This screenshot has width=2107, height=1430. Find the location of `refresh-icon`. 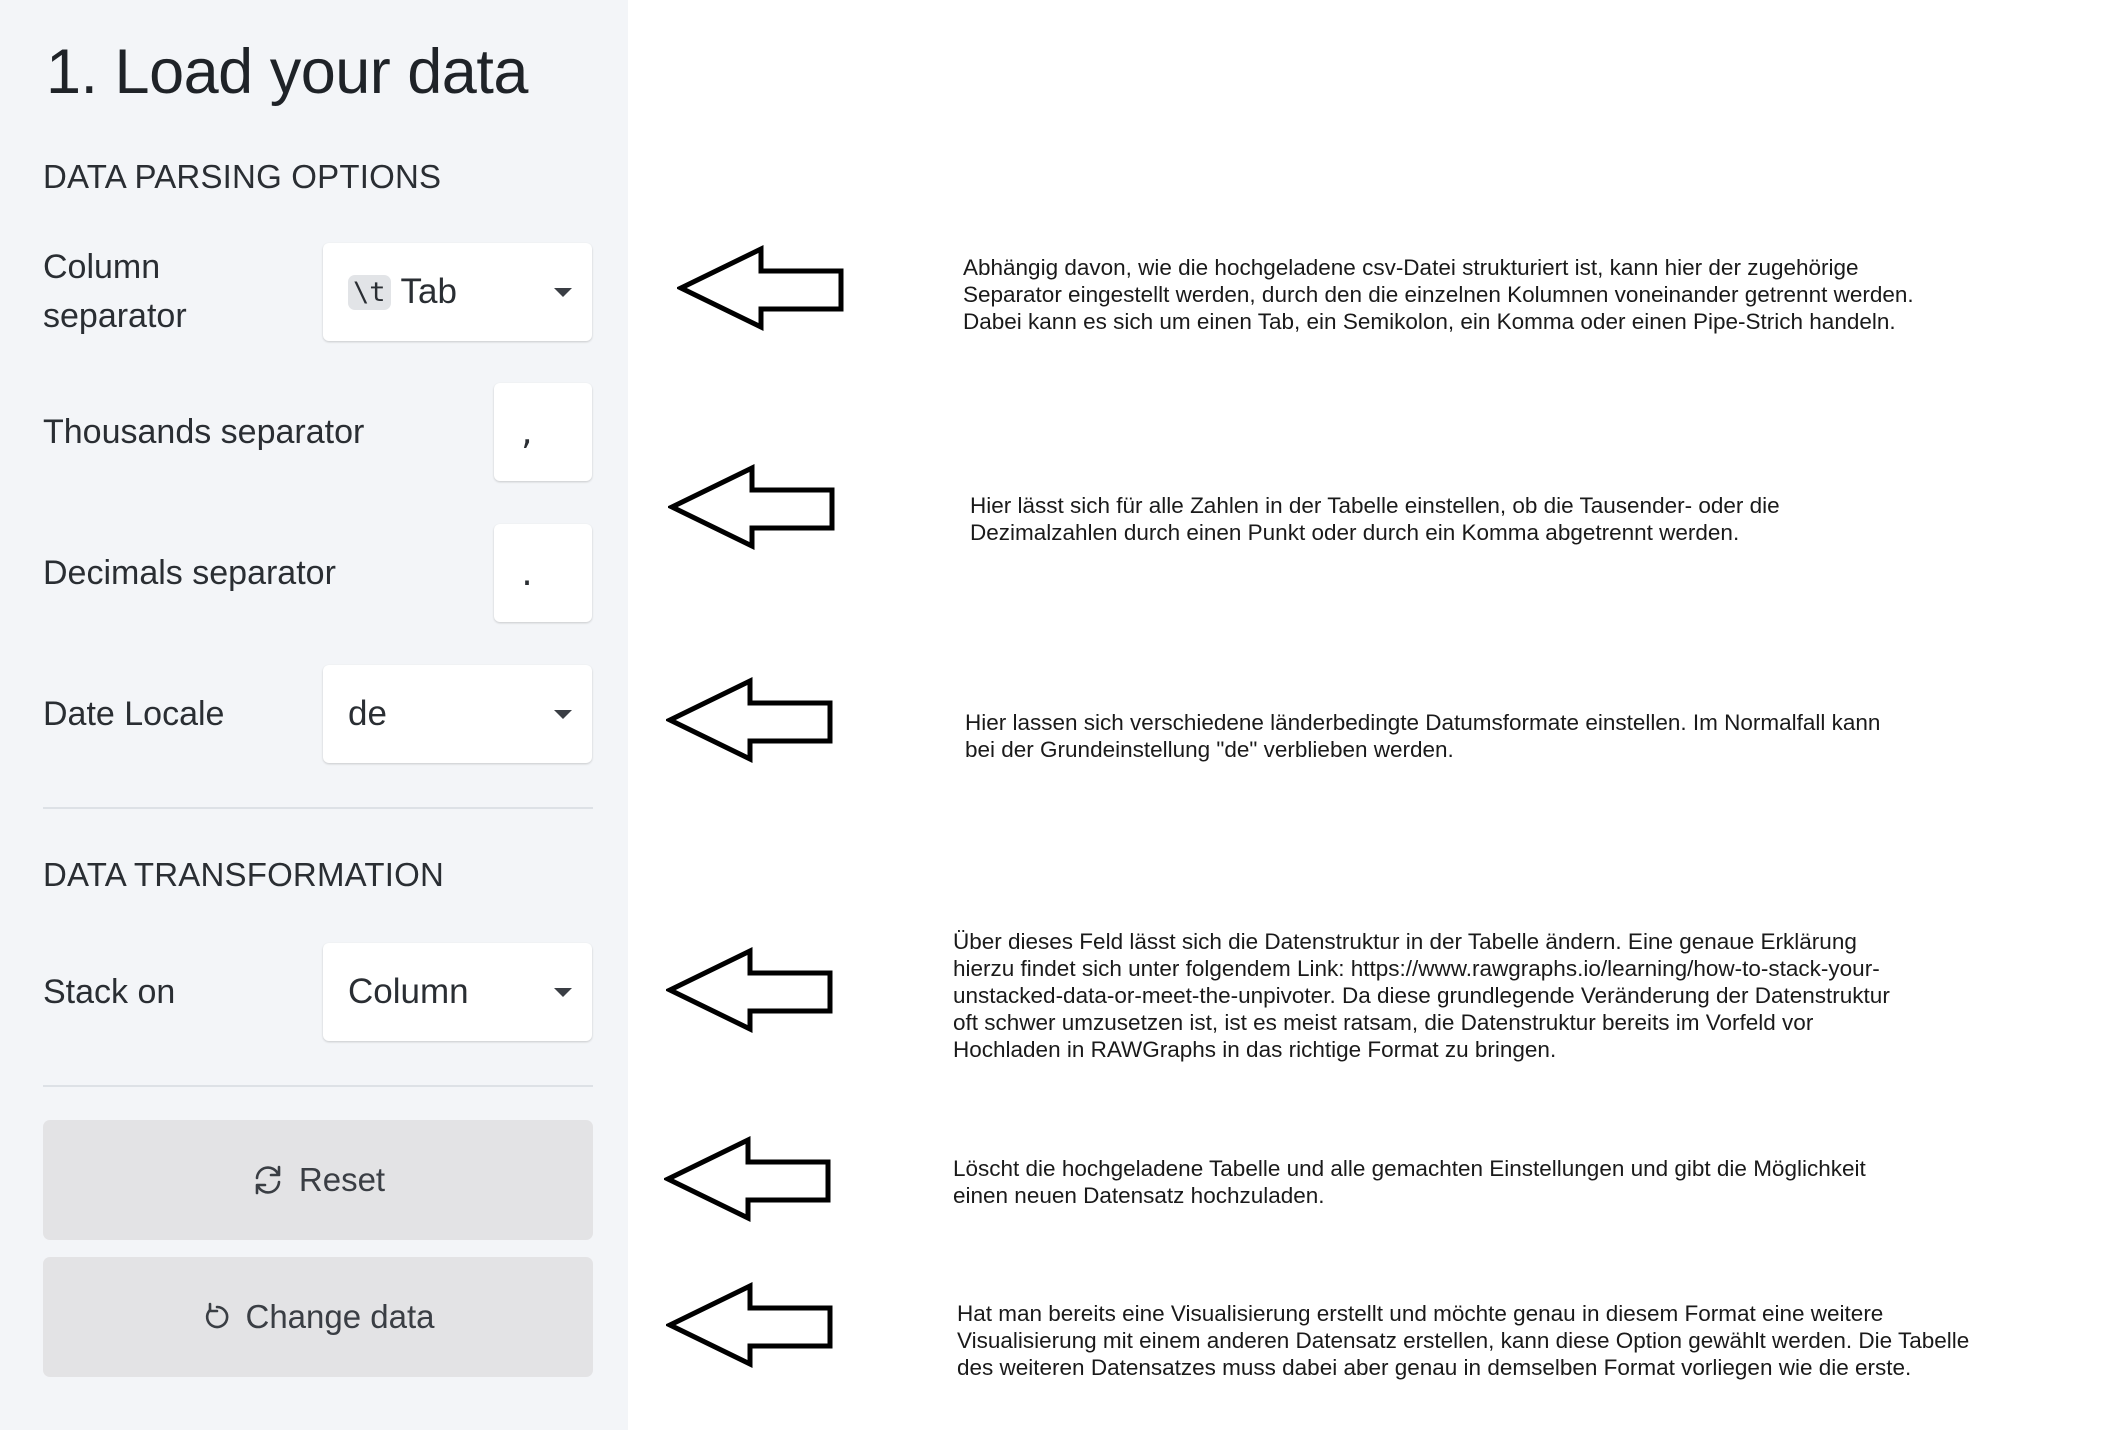

refresh-icon is located at coordinates (268, 1180).